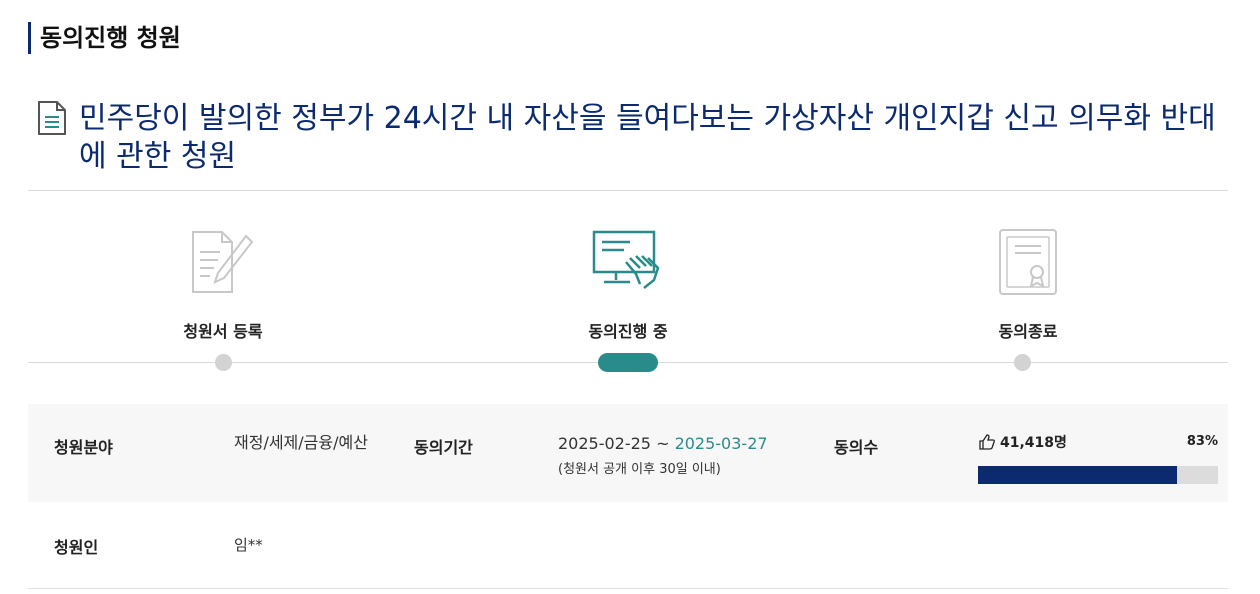  Describe the element at coordinates (628, 362) in the screenshot. I see `step-dot-in-progress` at that location.